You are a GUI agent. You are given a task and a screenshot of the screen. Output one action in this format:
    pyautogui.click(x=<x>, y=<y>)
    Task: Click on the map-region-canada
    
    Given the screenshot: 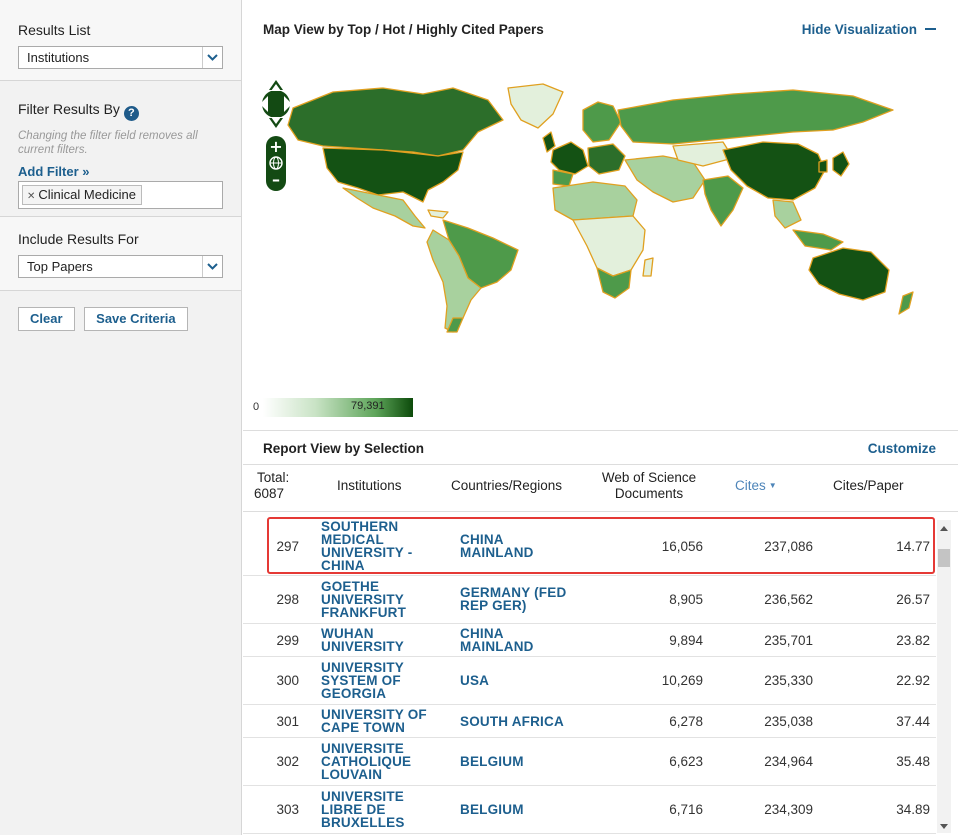 What is the action you would take?
    pyautogui.click(x=395, y=122)
    